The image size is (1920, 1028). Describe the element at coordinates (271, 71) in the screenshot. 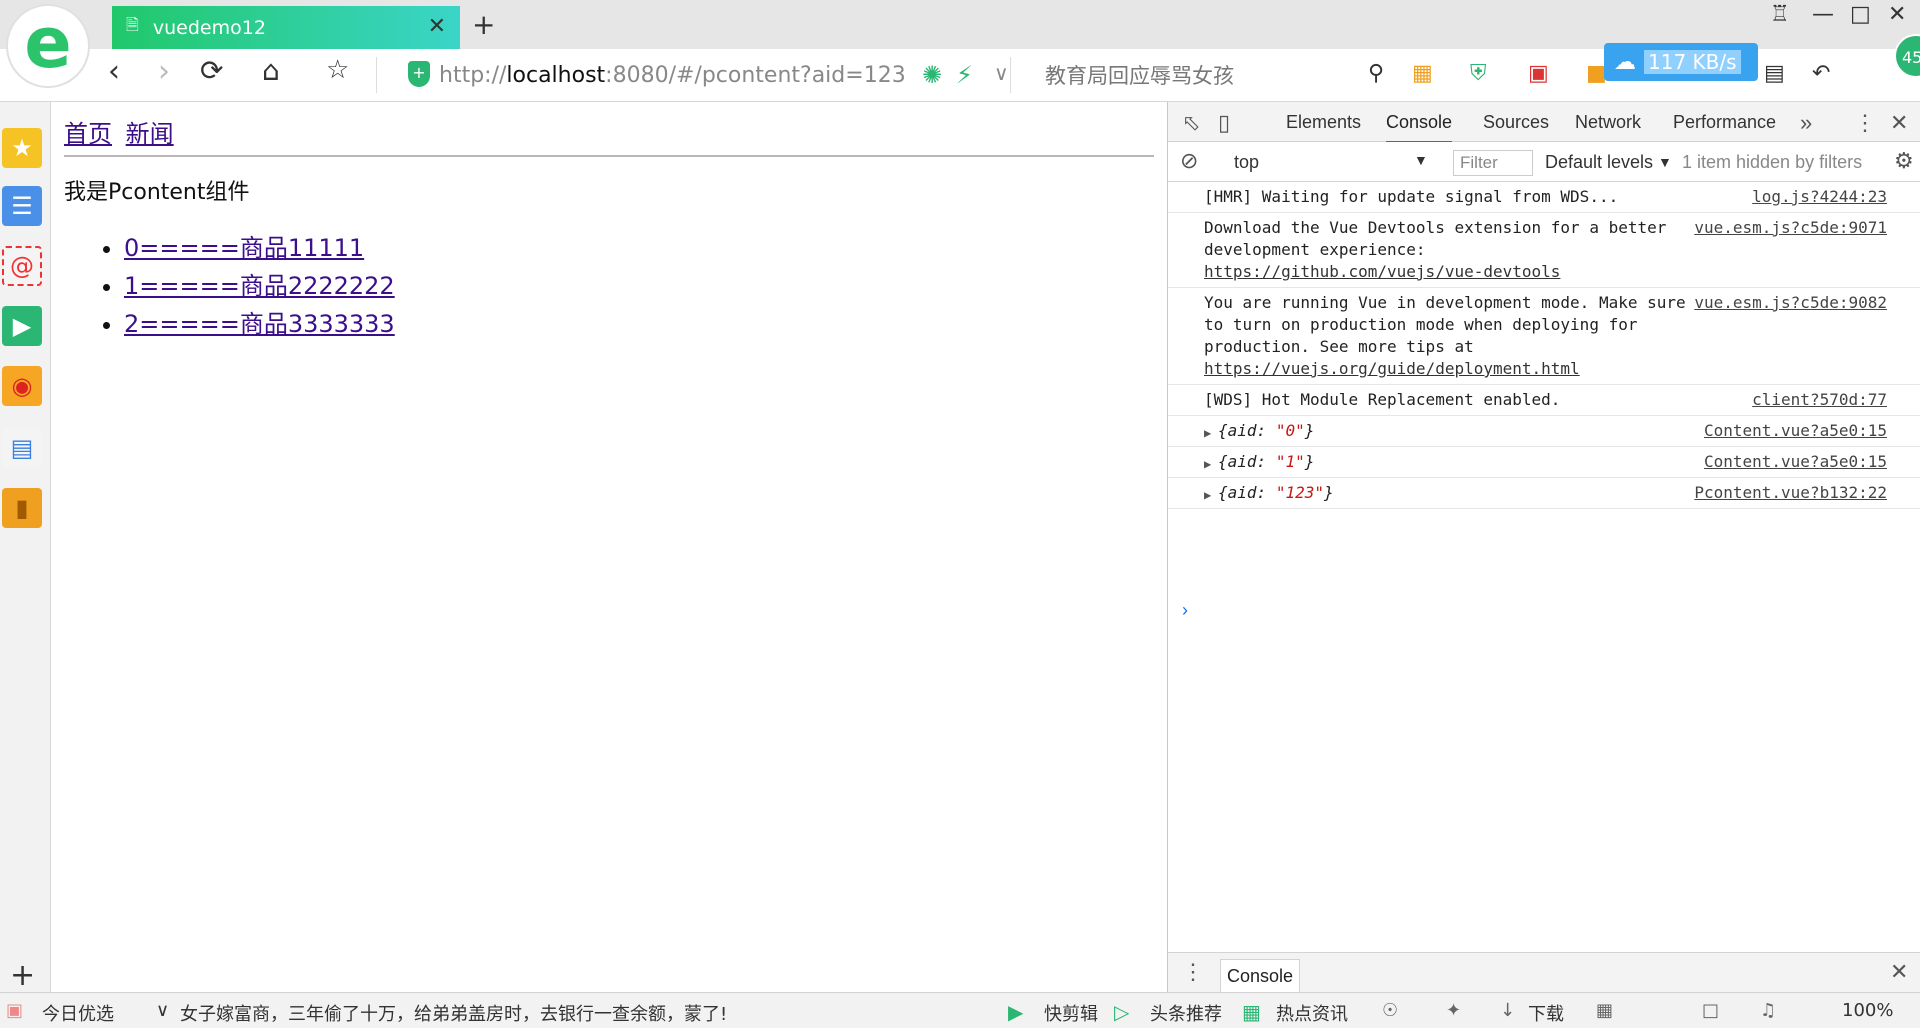

I see `home-button: ⌂` at that location.